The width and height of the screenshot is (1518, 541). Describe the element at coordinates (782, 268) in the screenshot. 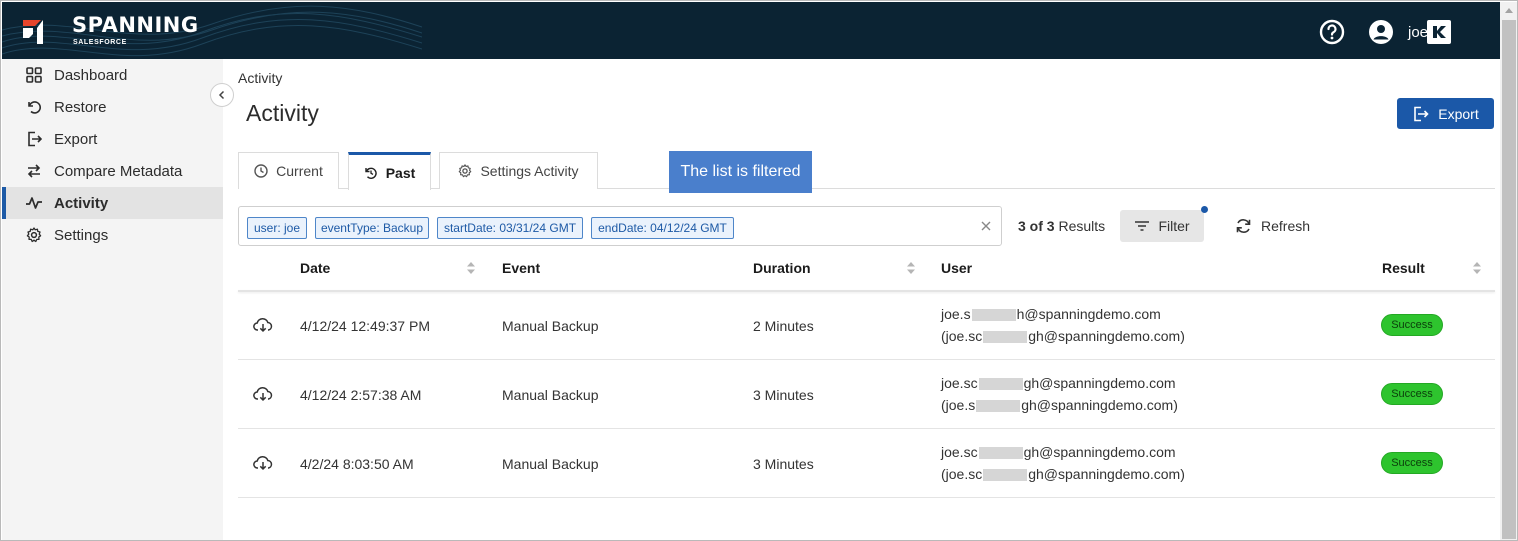

I see `column-header-duration: Duration` at that location.